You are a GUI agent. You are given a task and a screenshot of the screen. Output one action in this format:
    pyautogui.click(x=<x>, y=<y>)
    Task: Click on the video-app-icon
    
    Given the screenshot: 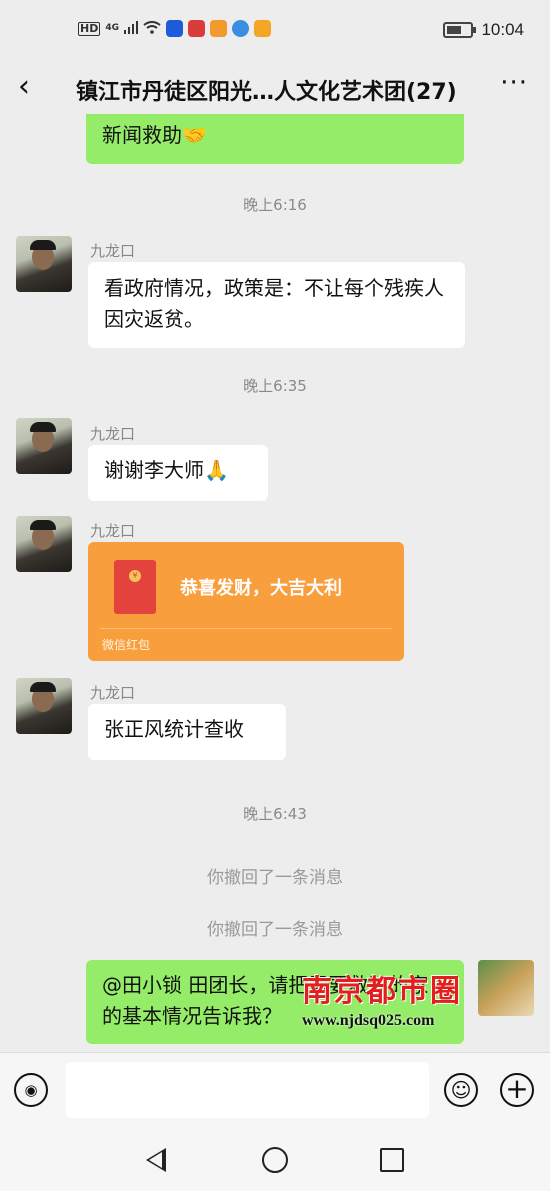 What is the action you would take?
    pyautogui.click(x=218, y=28)
    